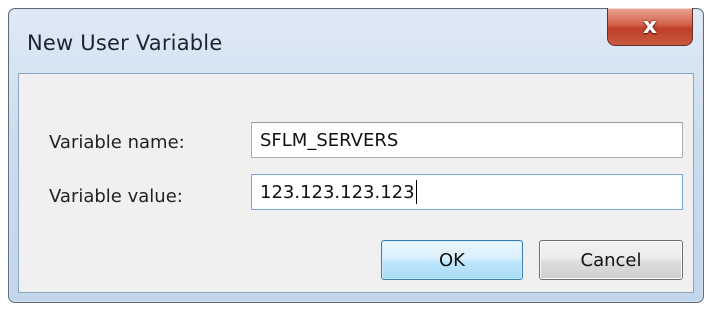  What do you see at coordinates (452, 260) in the screenshot?
I see `ok-button: OK` at bounding box center [452, 260].